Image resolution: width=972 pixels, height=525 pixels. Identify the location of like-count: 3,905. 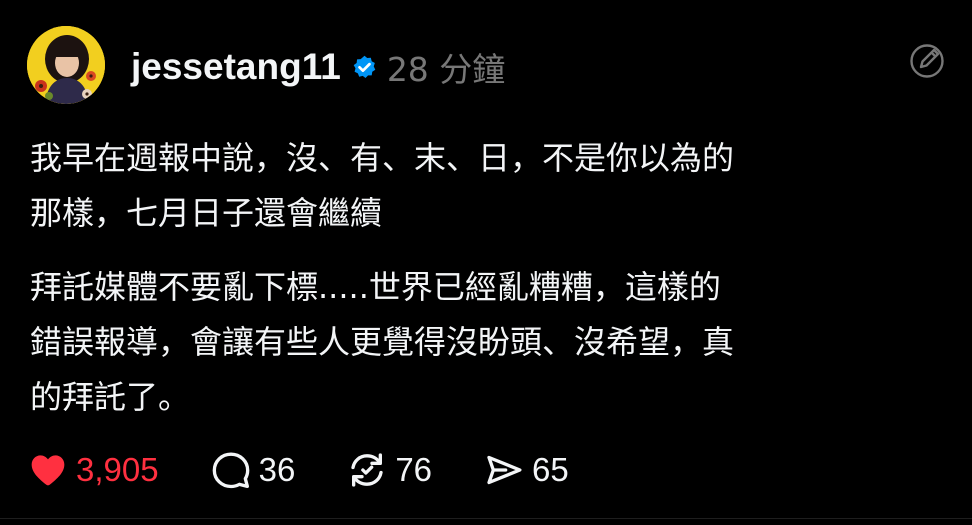
(117, 469).